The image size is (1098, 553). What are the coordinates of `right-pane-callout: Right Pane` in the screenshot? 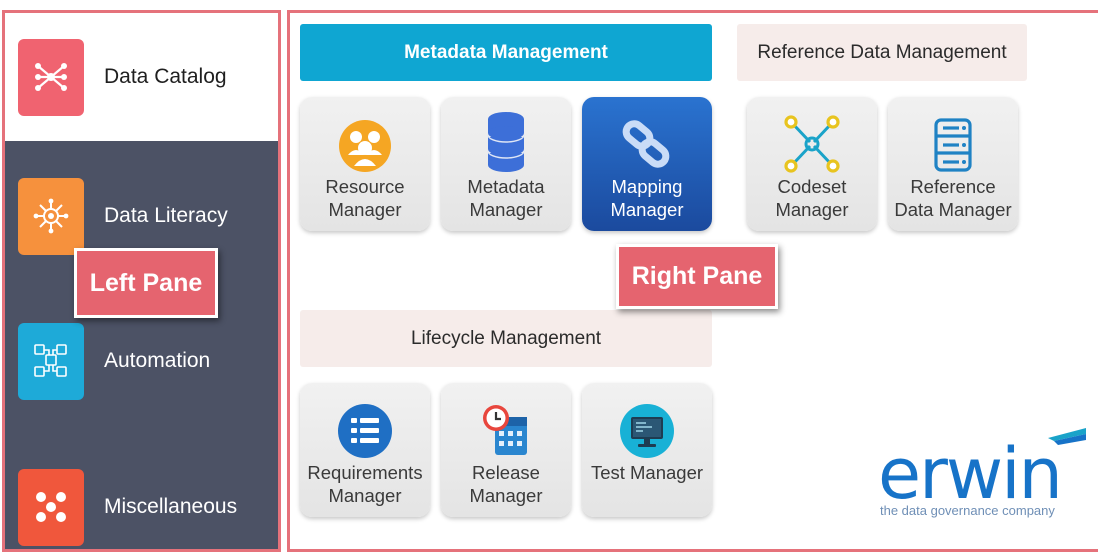 It's located at (697, 276).